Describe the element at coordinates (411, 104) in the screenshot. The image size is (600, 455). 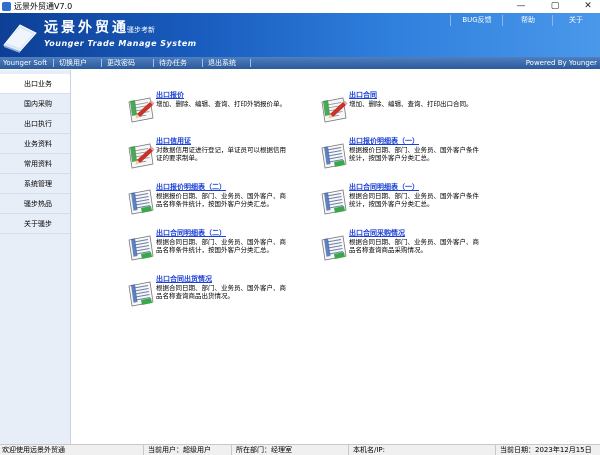
I see `tile-description: 增加、删除、编辑、查询、打印出口合同。` at that location.